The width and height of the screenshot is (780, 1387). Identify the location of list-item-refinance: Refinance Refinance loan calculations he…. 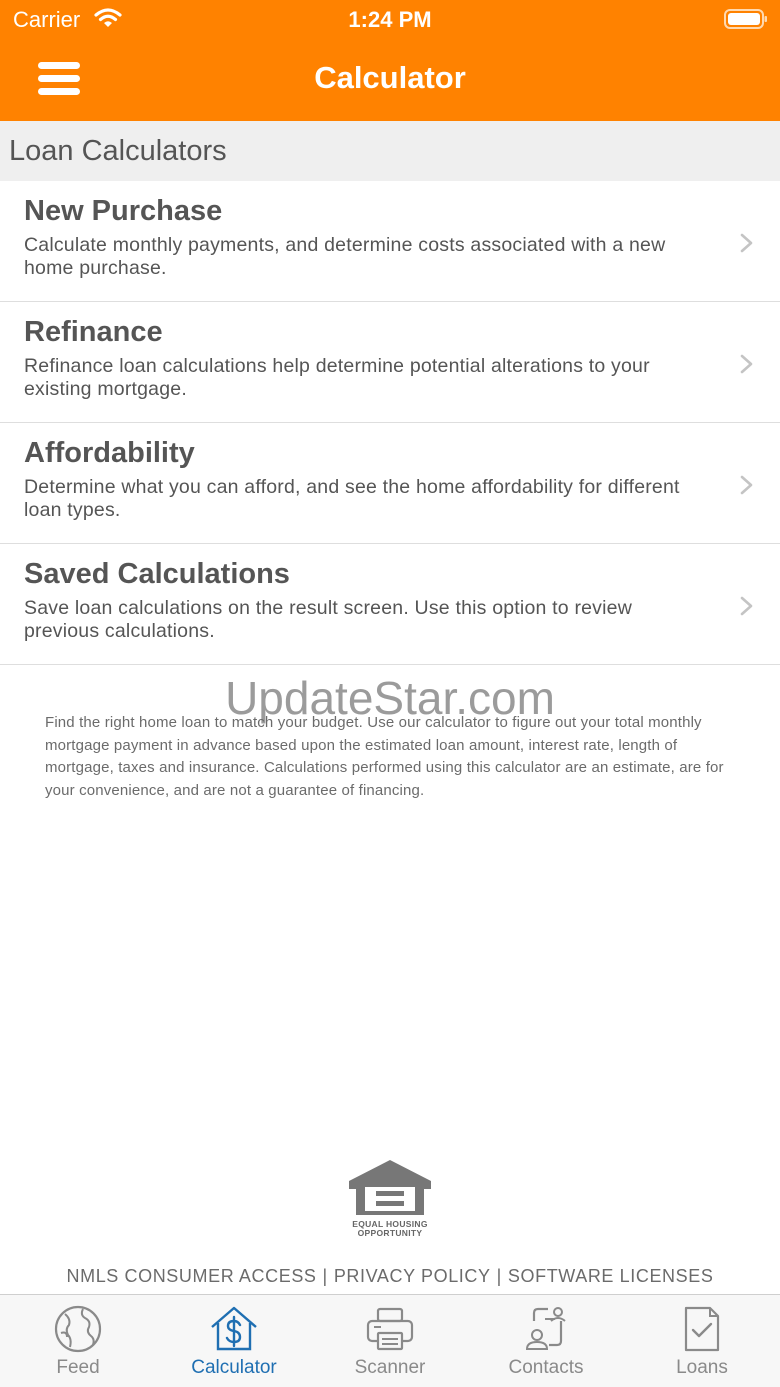
(390, 362).